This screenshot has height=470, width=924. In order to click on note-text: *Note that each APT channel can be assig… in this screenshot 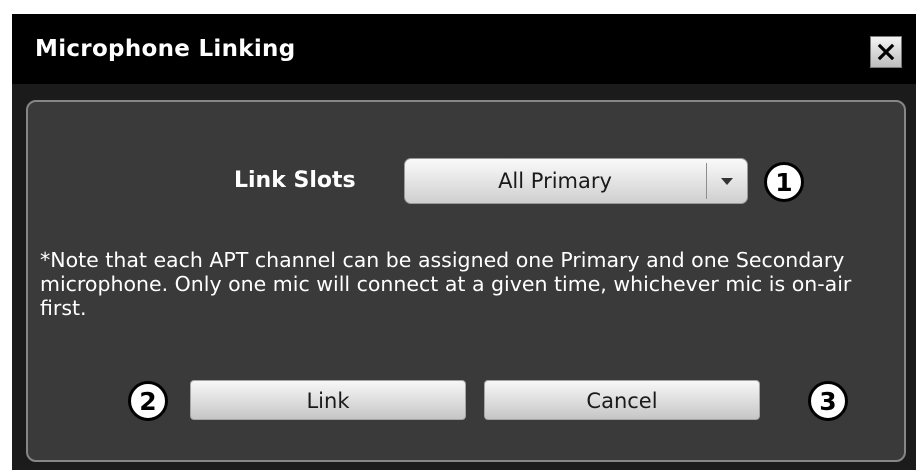, I will do `click(446, 284)`.